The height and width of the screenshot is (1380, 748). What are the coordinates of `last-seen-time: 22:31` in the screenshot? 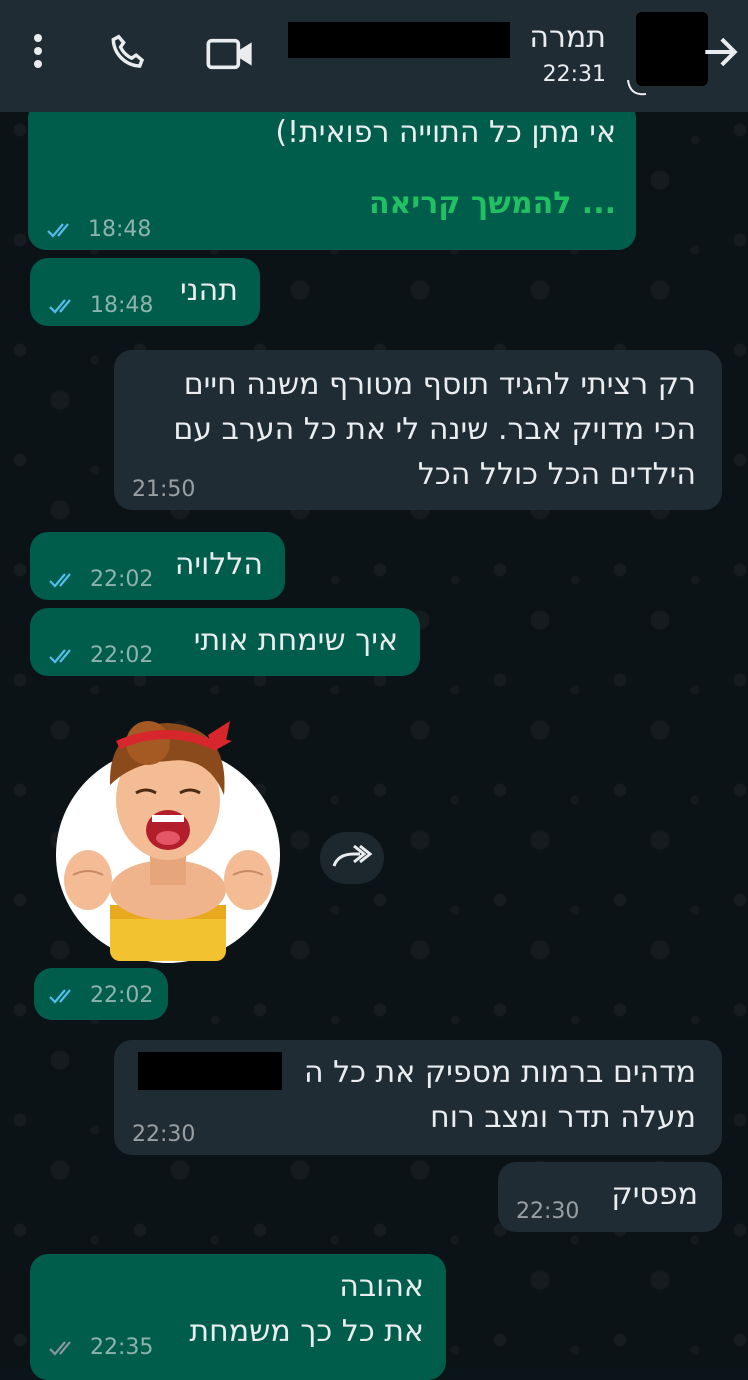 It's located at (574, 74).